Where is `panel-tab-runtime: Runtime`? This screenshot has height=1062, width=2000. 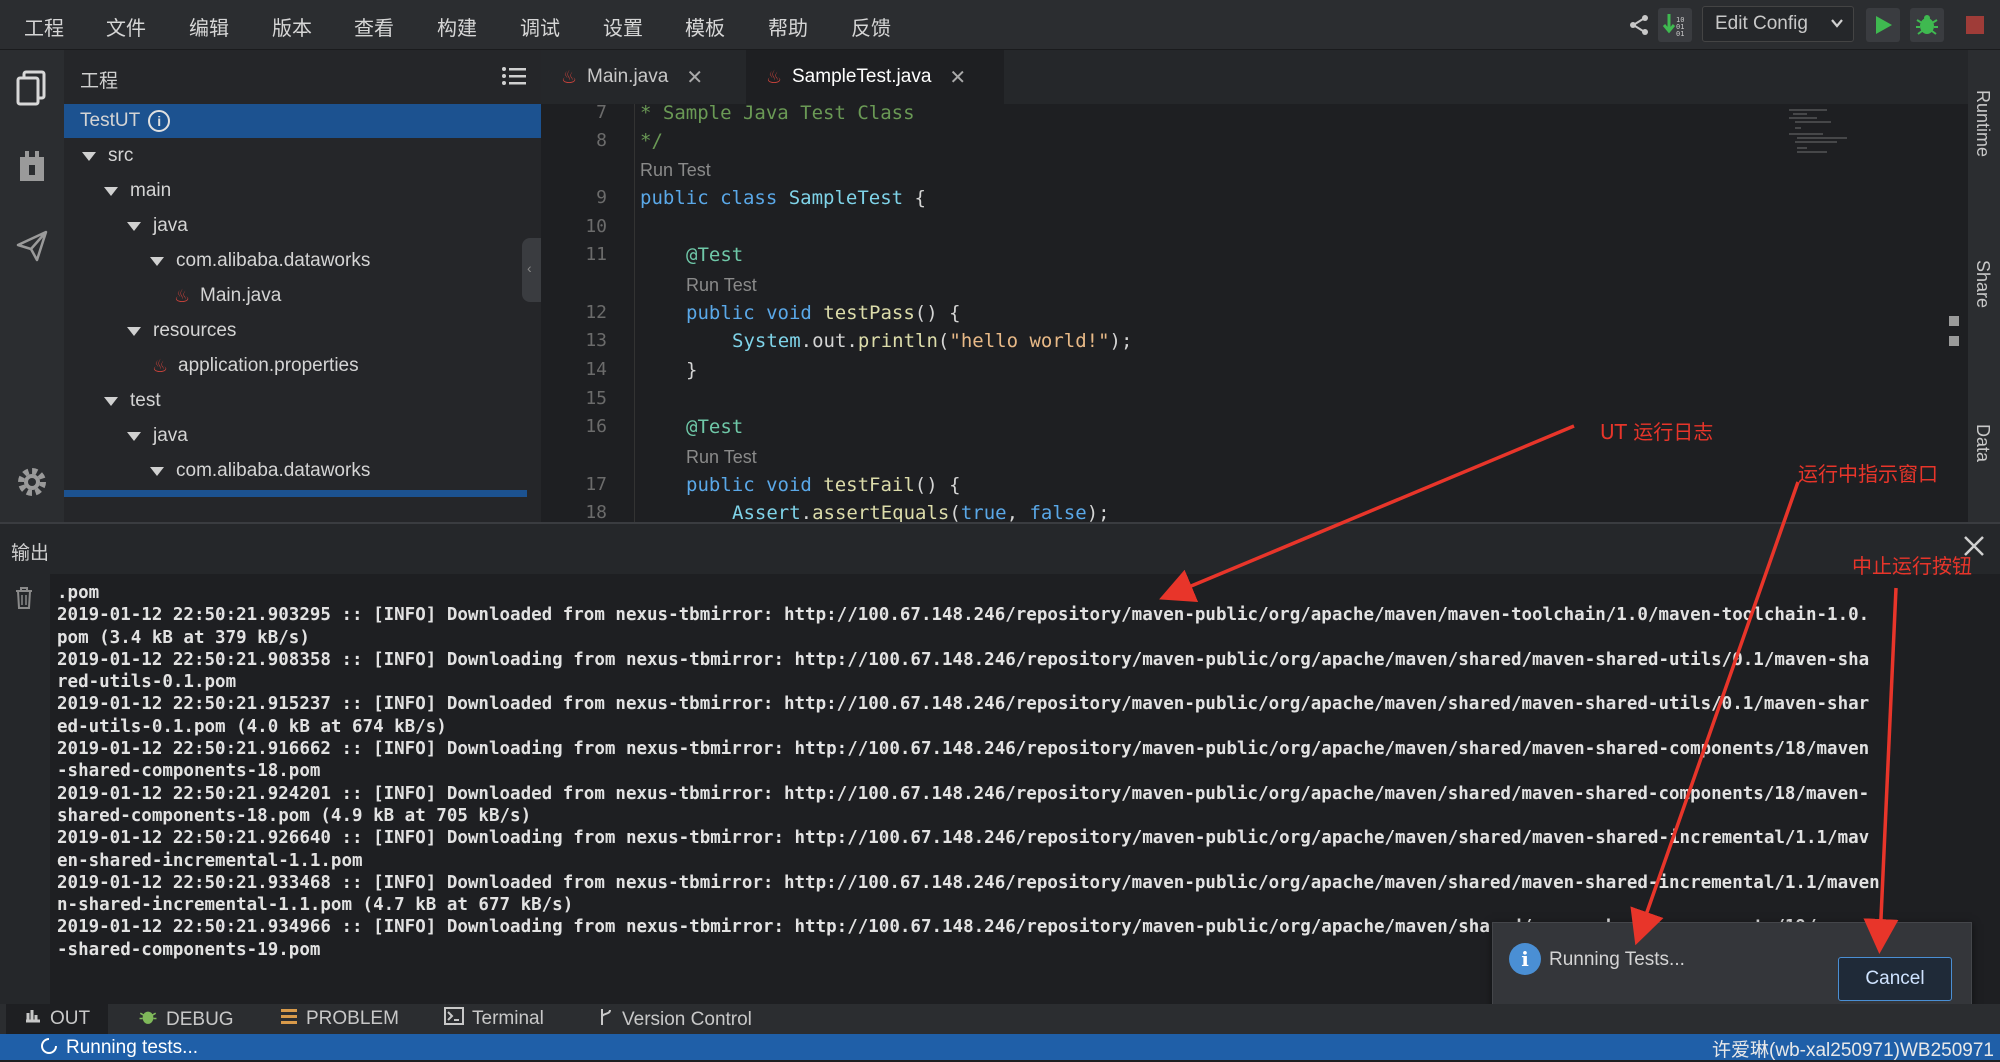 panel-tab-runtime: Runtime is located at coordinates (1982, 123).